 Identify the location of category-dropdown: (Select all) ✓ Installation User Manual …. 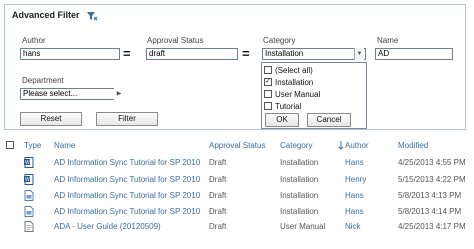
(314, 95).